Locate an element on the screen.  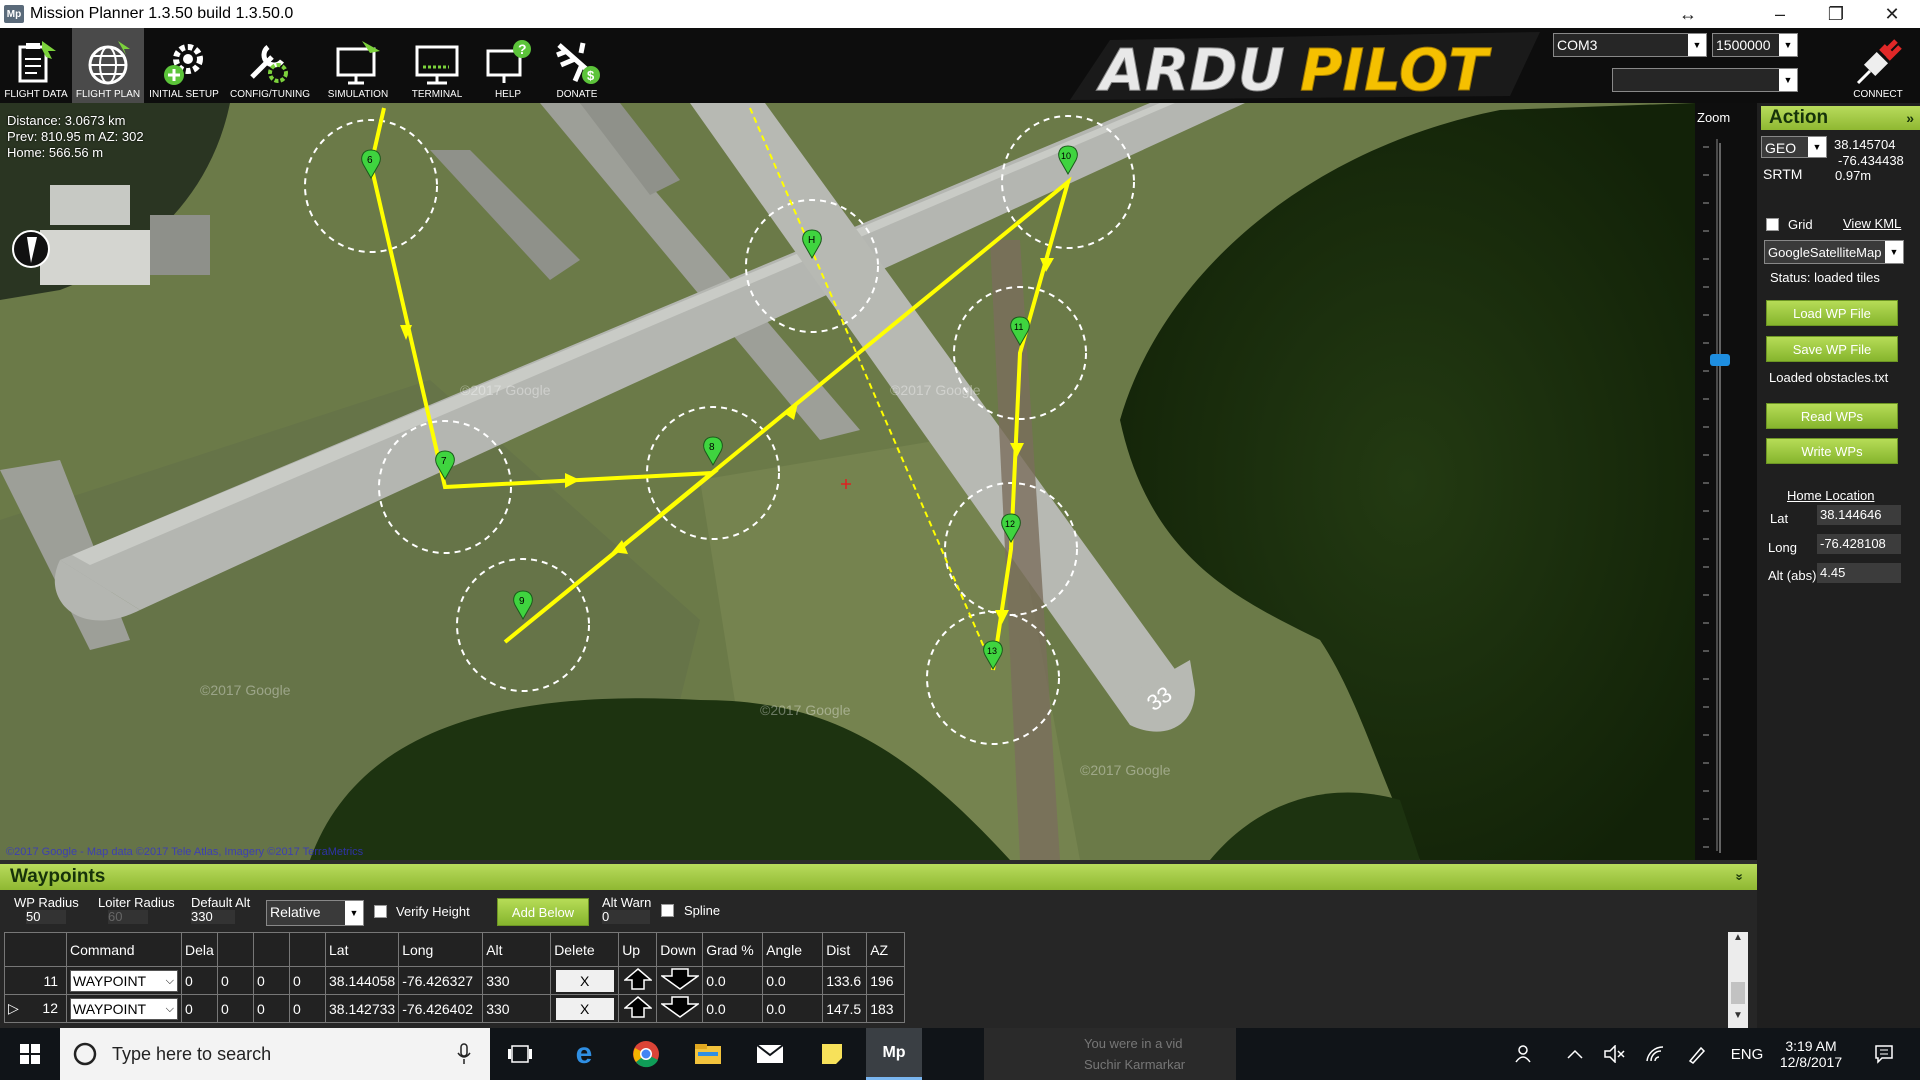
add-below-button: Add Below is located at coordinates (543, 912).